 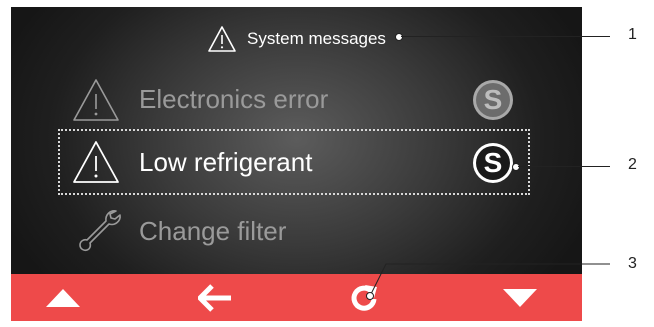 I want to click on back-button, so click(x=215, y=297).